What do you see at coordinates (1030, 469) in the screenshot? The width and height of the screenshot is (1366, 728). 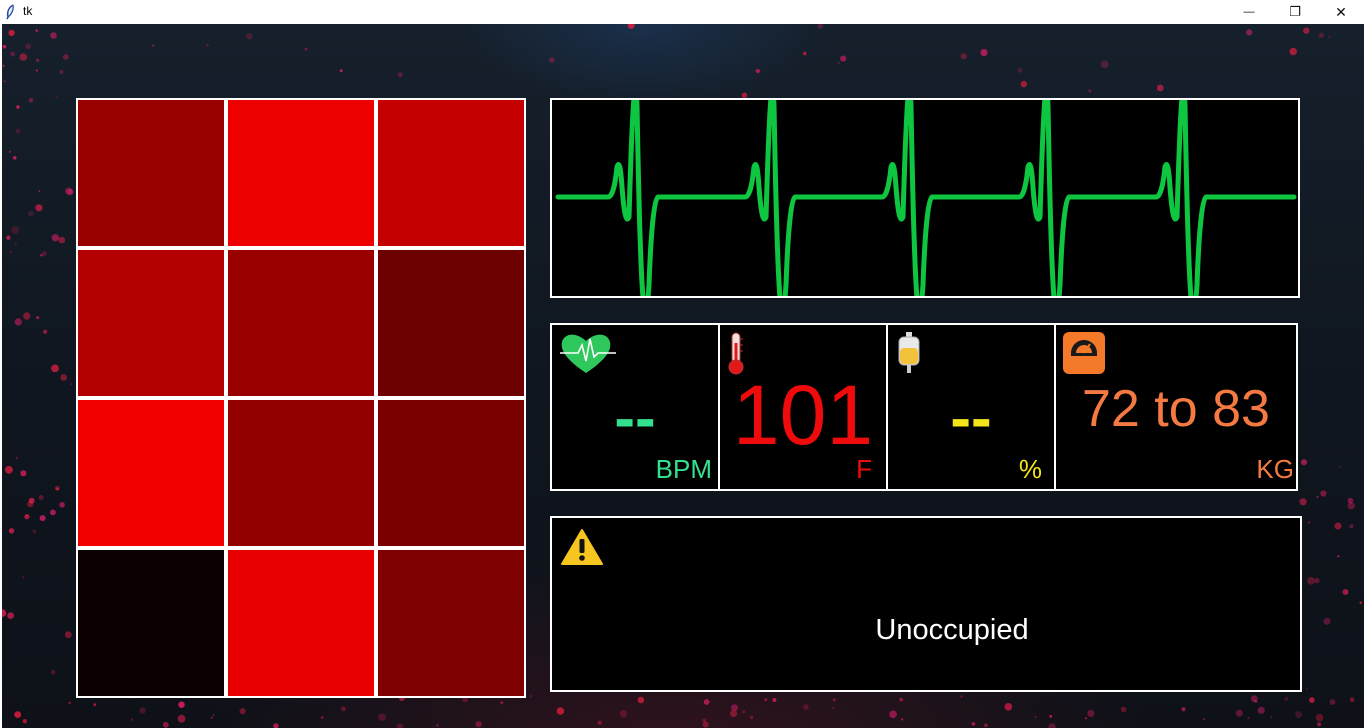 I see `fluid-unit: %` at bounding box center [1030, 469].